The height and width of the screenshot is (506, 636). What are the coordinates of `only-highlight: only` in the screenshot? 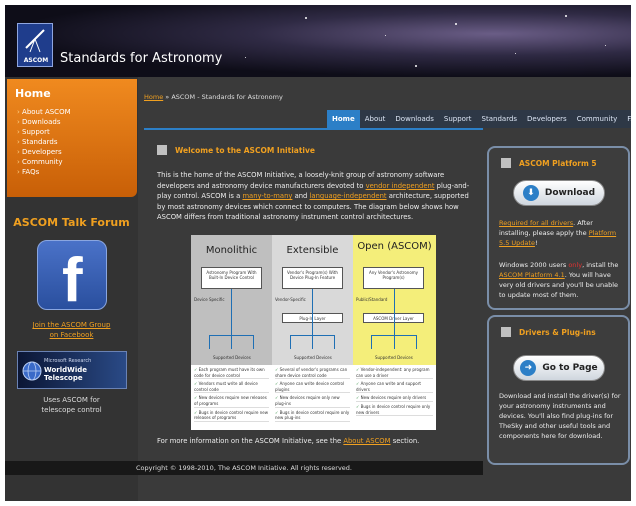 It's located at (575, 265).